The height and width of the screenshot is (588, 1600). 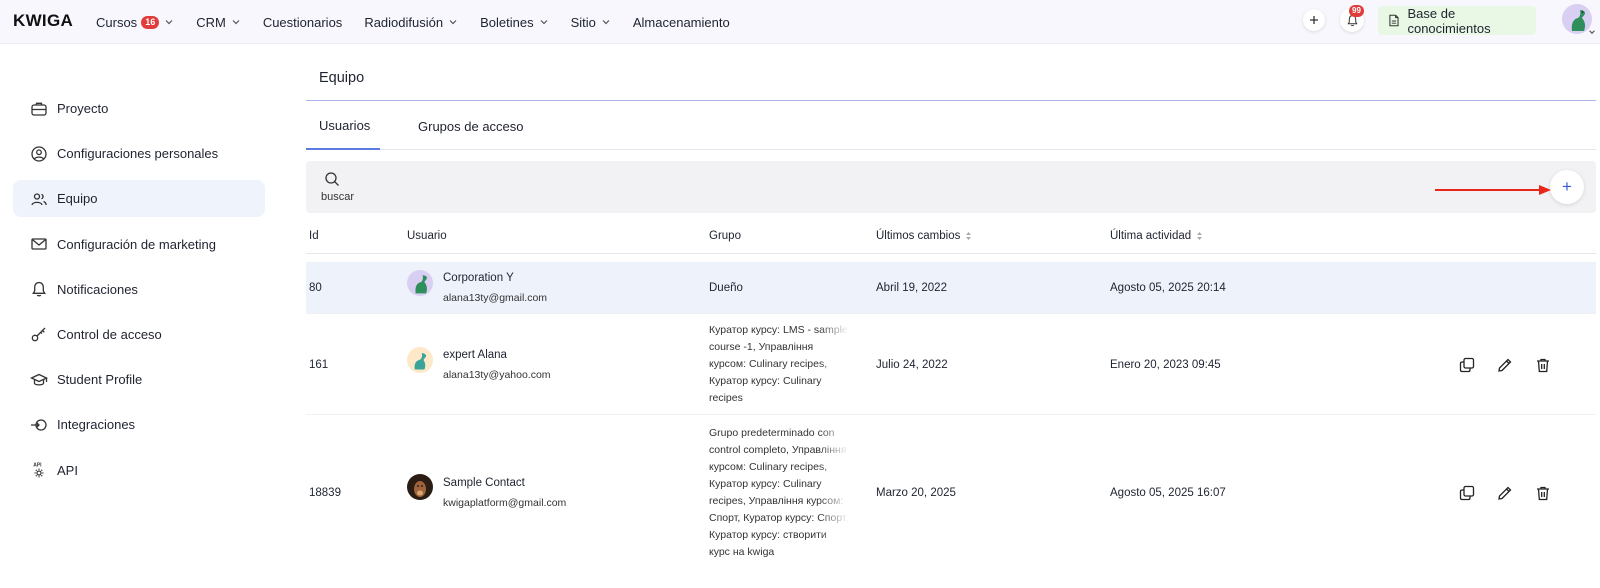 What do you see at coordinates (725, 236) in the screenshot?
I see `column-header-label: Grupo` at bounding box center [725, 236].